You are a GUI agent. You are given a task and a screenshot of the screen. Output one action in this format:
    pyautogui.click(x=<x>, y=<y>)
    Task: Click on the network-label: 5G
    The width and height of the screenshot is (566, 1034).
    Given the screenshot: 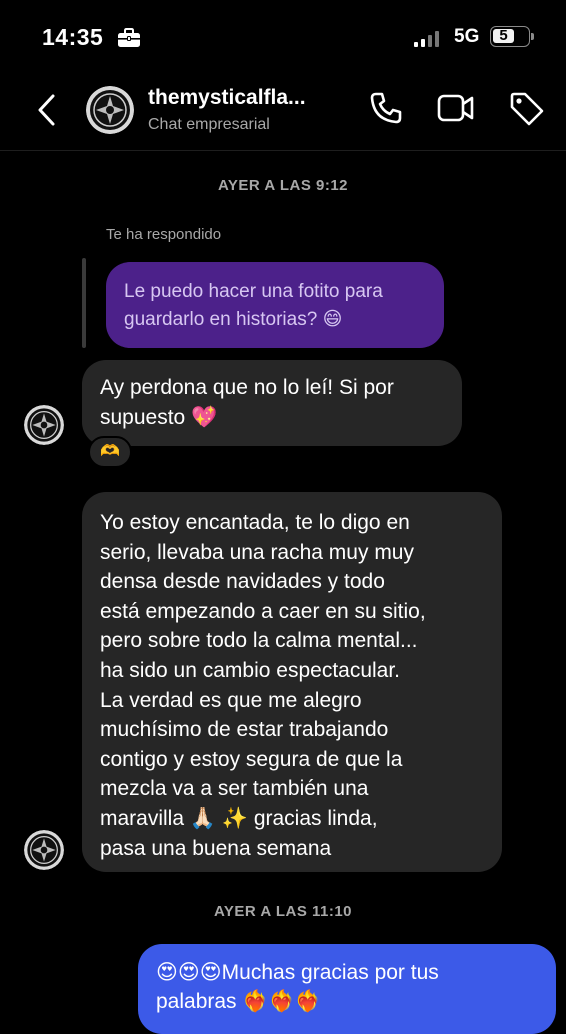 What is the action you would take?
    pyautogui.click(x=467, y=36)
    